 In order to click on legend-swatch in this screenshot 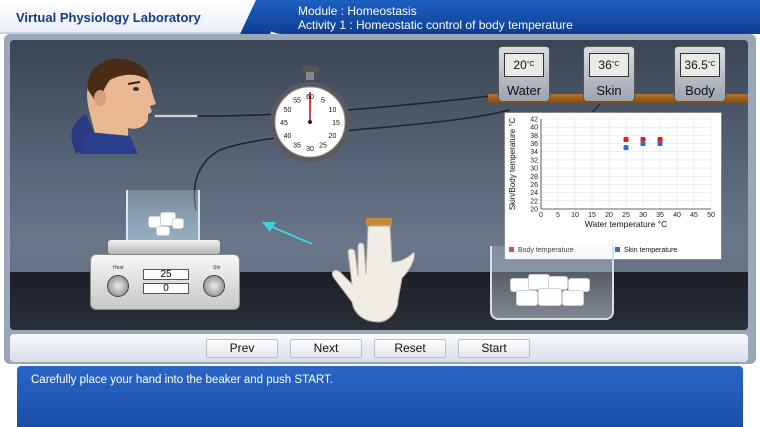, I will do `click(617, 249)`.